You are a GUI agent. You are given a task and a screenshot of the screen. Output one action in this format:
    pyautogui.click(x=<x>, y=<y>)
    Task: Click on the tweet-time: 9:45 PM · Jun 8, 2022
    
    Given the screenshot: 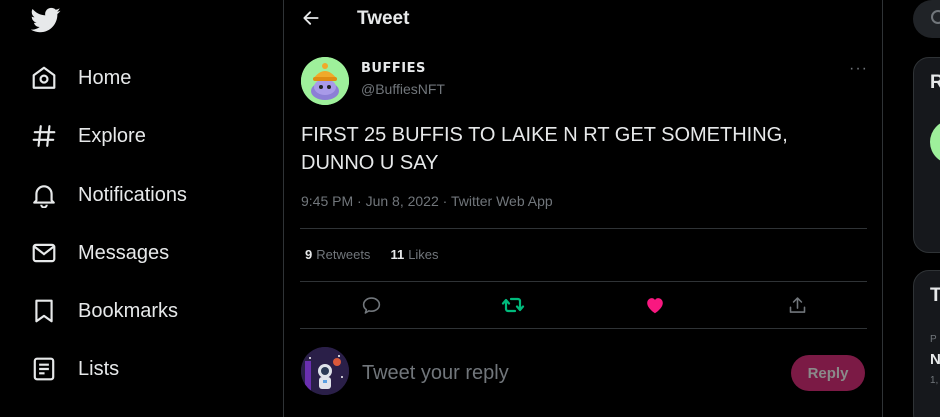 What is the action you would take?
    pyautogui.click(x=370, y=201)
    